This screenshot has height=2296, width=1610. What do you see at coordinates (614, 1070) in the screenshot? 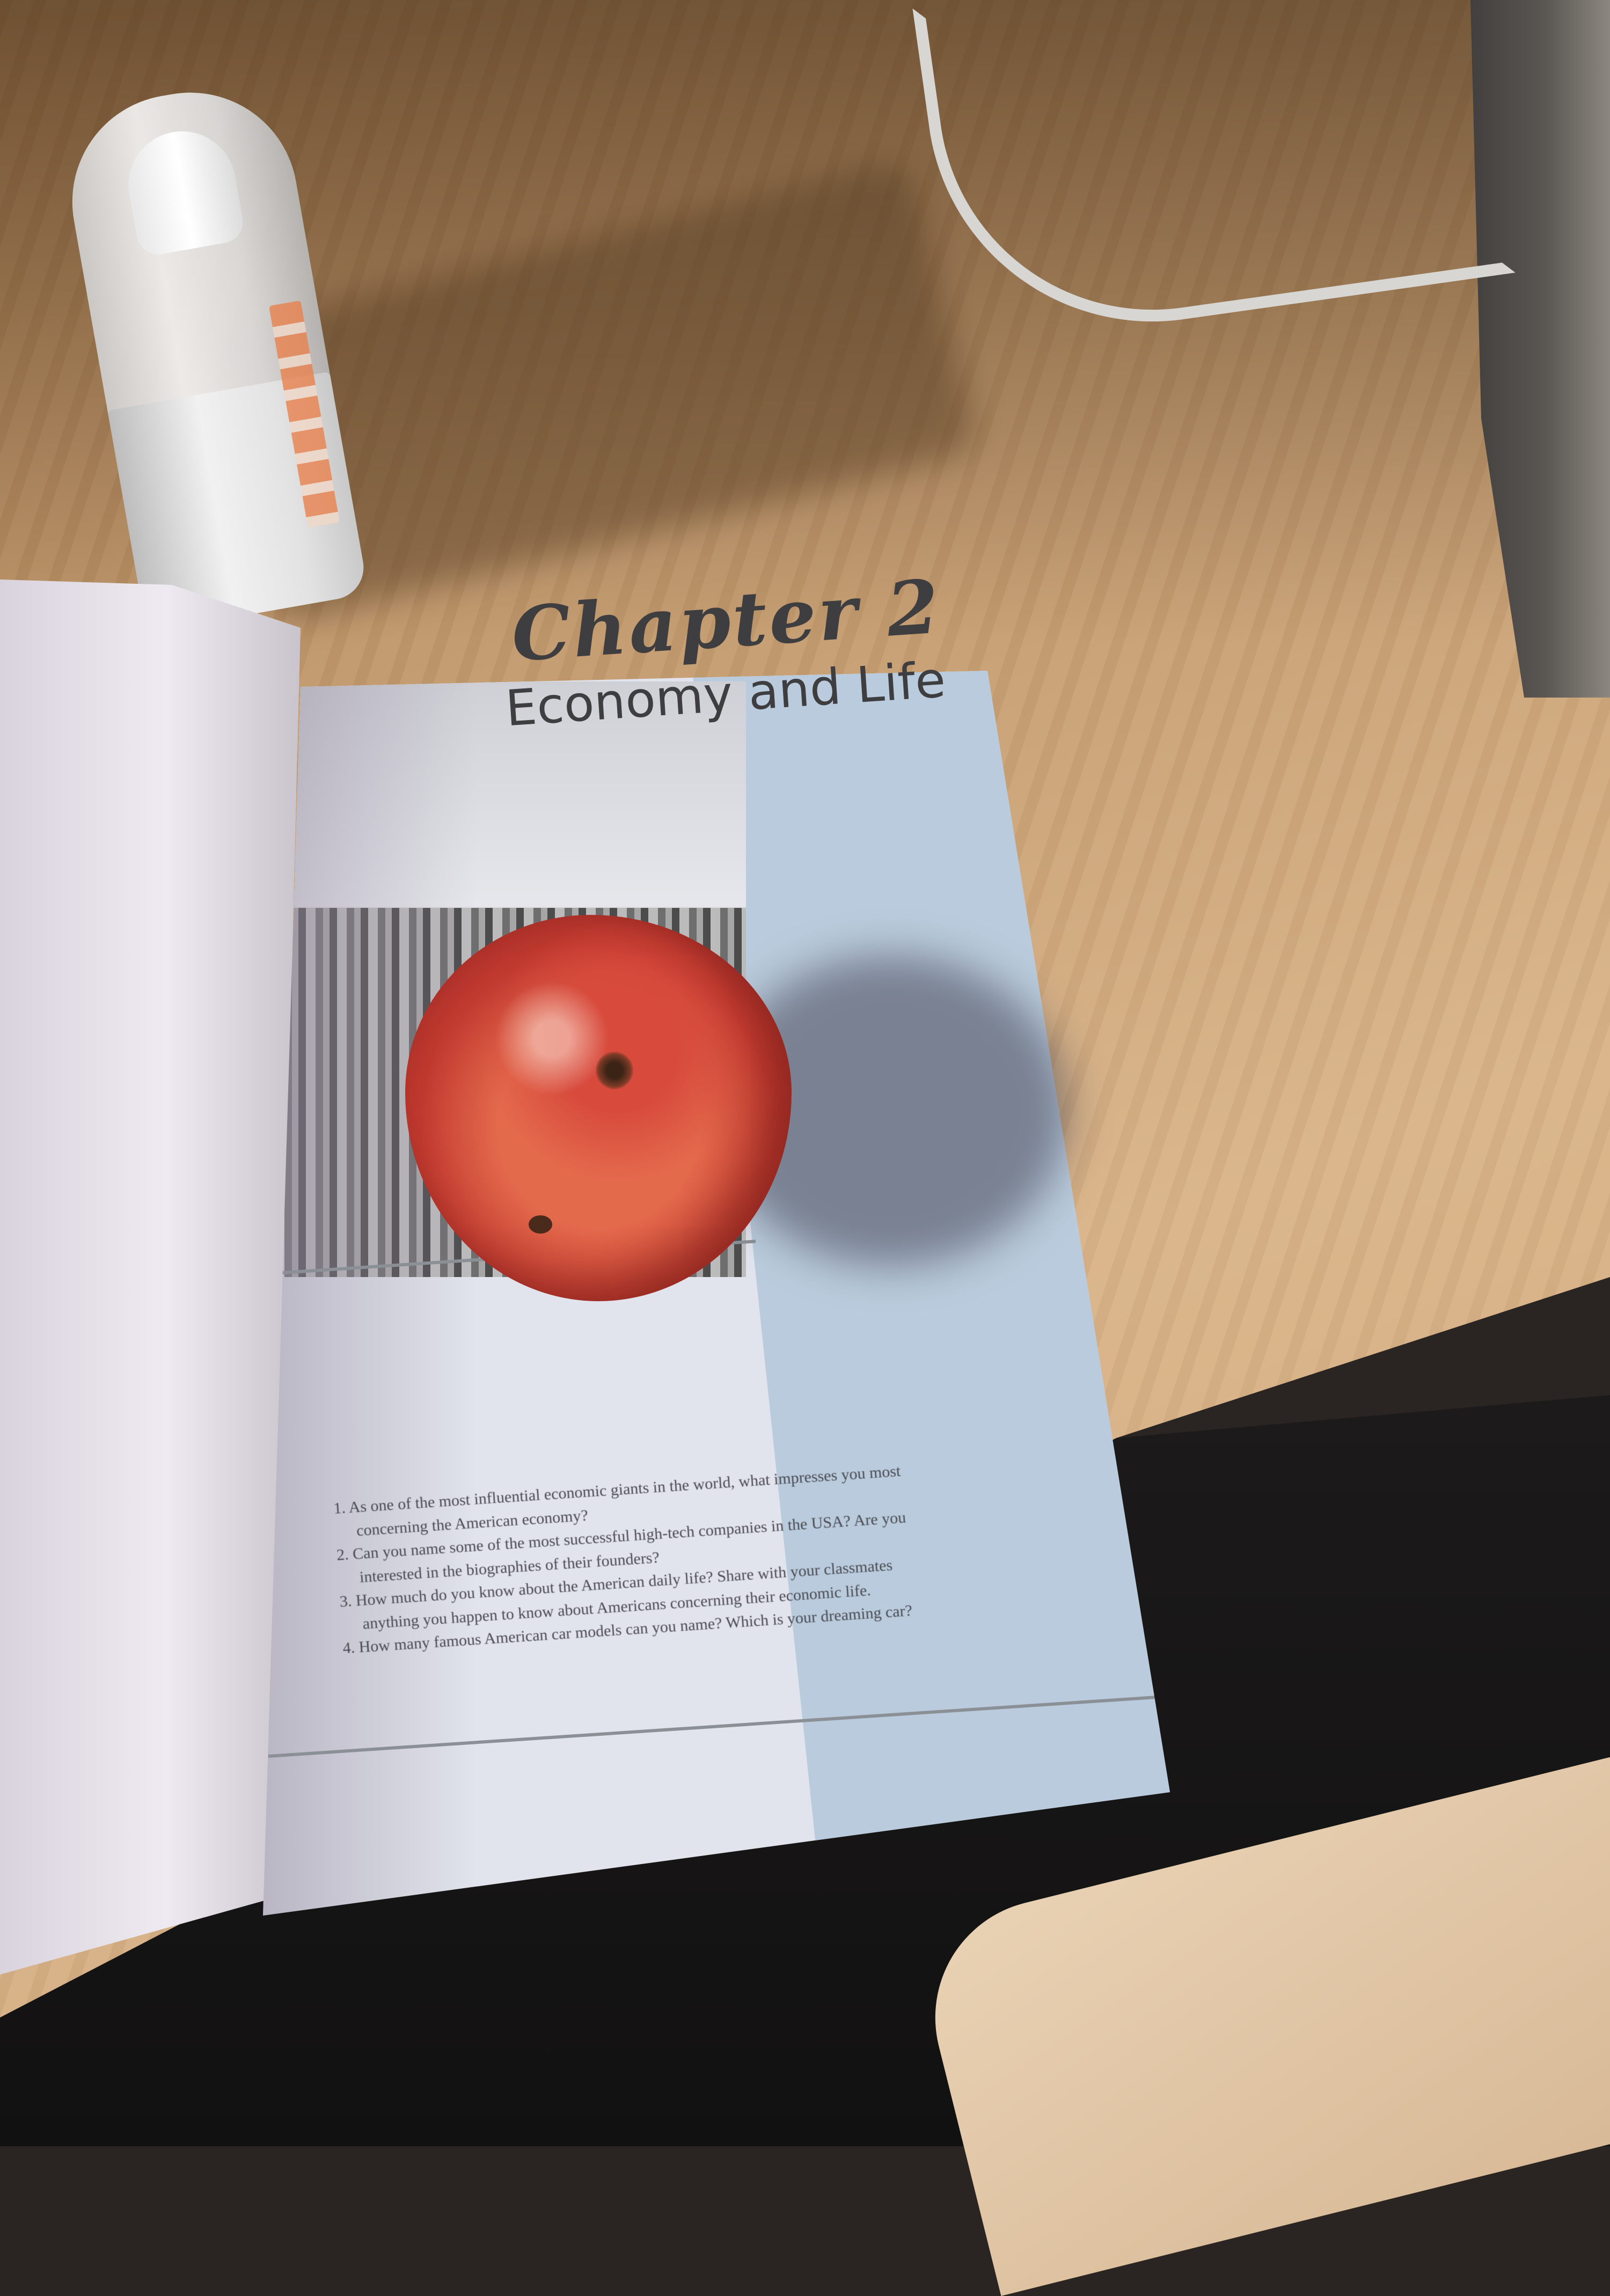
I see `apple-stem` at bounding box center [614, 1070].